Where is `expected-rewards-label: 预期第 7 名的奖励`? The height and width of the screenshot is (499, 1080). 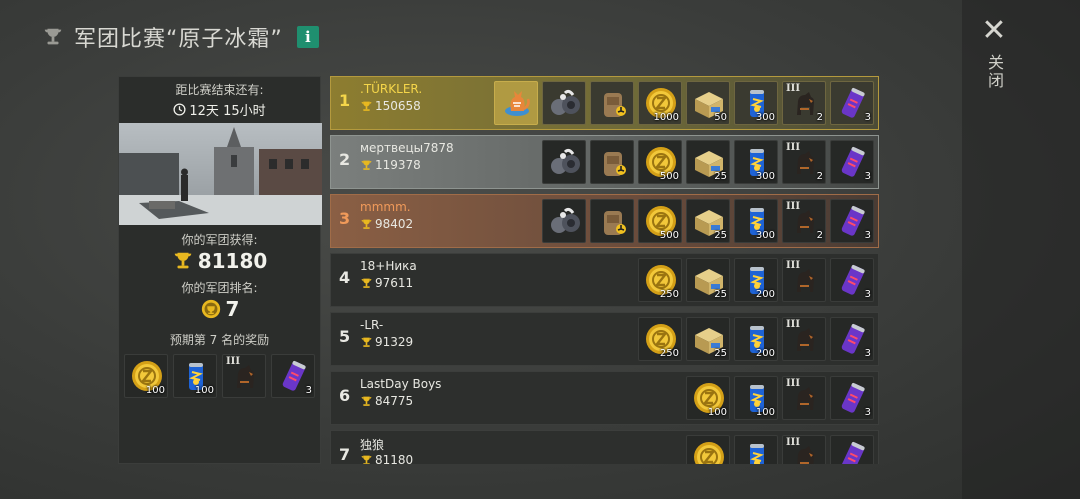
expected-rewards-label: 预期第 7 名的奖励 is located at coordinates (219, 340).